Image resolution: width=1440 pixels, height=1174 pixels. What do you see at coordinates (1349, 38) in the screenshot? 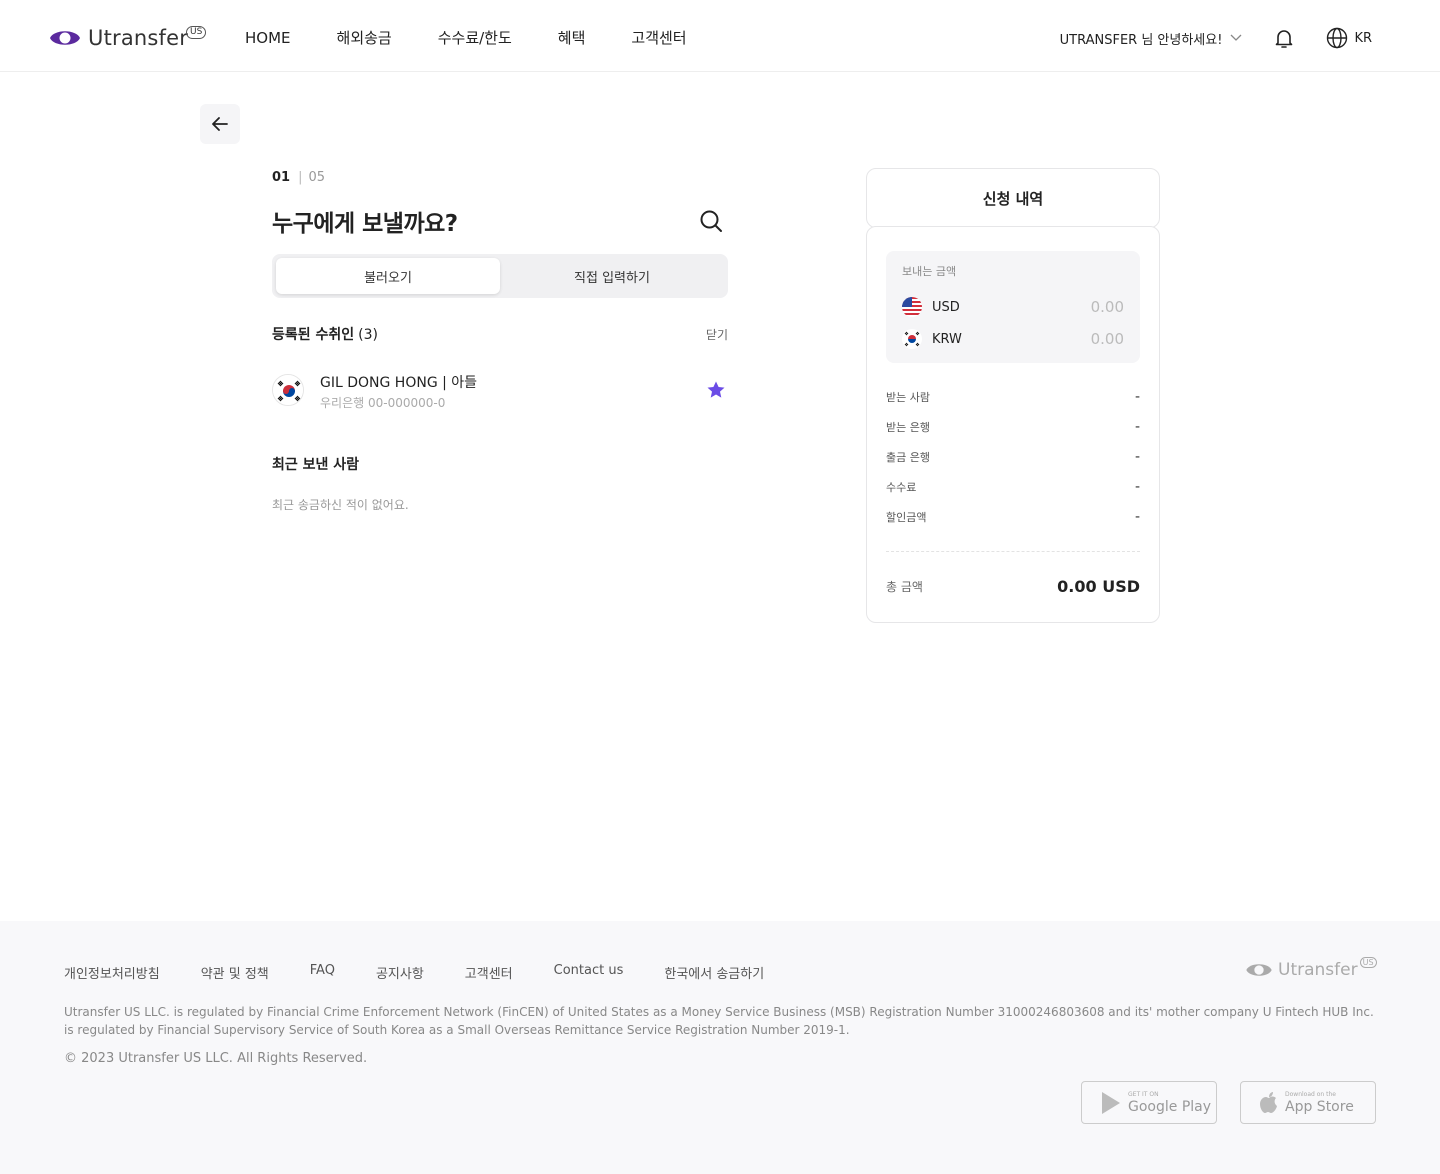
I see `language-selector: KR` at bounding box center [1349, 38].